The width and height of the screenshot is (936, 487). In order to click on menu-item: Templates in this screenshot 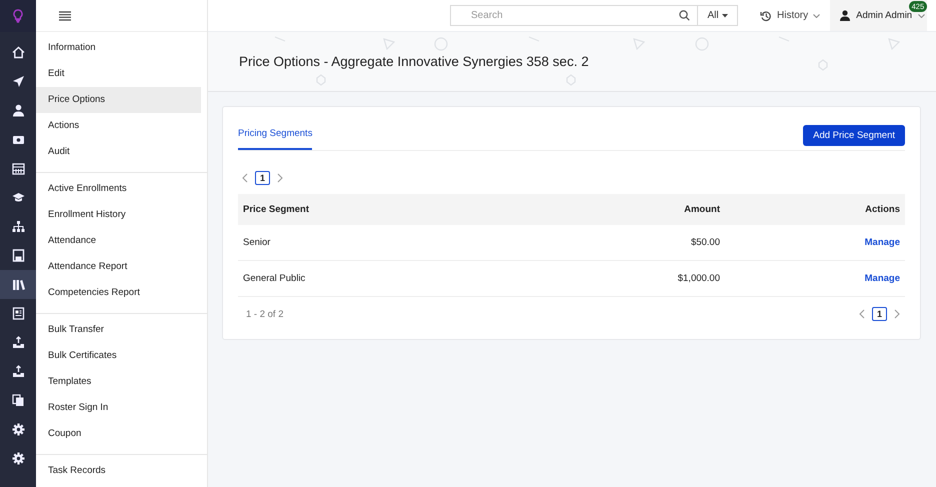, I will do `click(118, 382)`.